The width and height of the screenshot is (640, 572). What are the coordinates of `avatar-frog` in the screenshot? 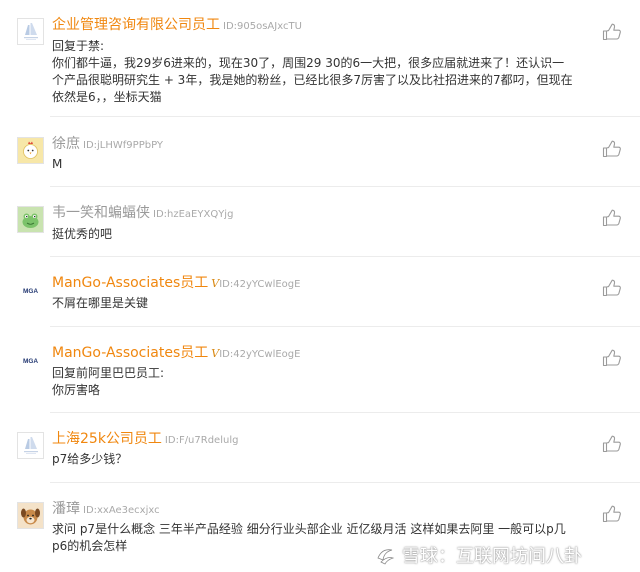 It's located at (30, 219).